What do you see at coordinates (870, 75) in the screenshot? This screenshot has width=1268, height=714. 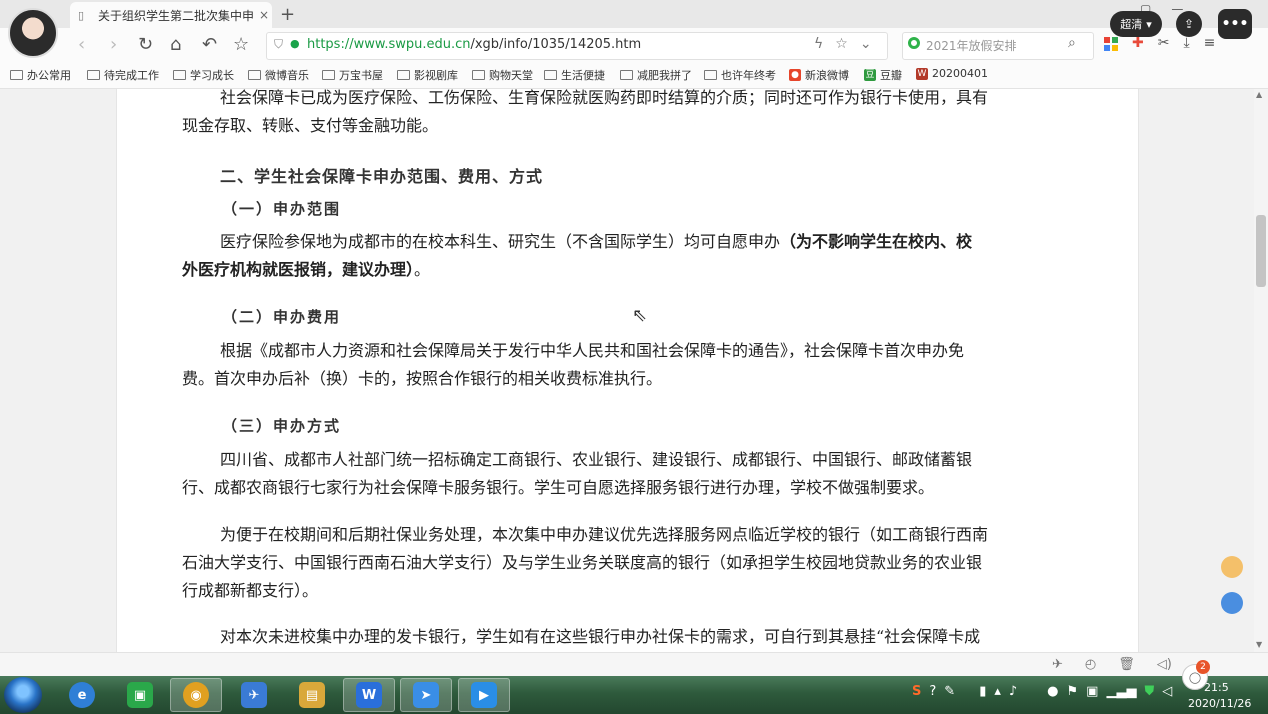 I see `douban-icon: 豆` at bounding box center [870, 75].